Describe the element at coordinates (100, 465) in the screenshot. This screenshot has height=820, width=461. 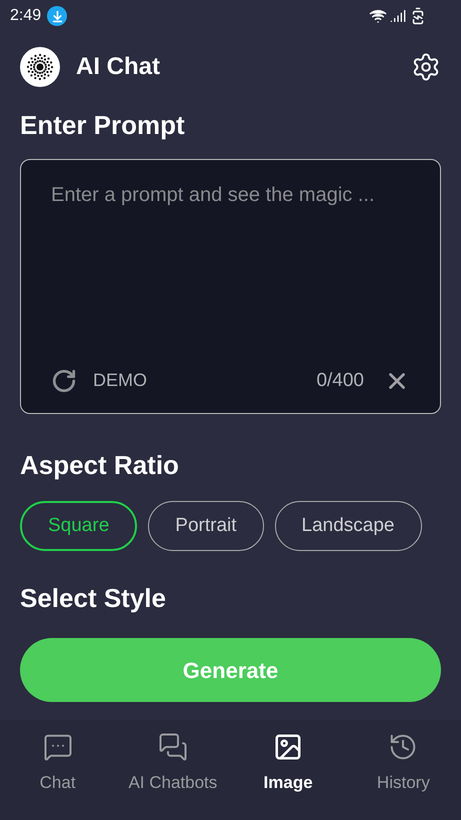
I see `section-title: Aspect Ratio` at that location.